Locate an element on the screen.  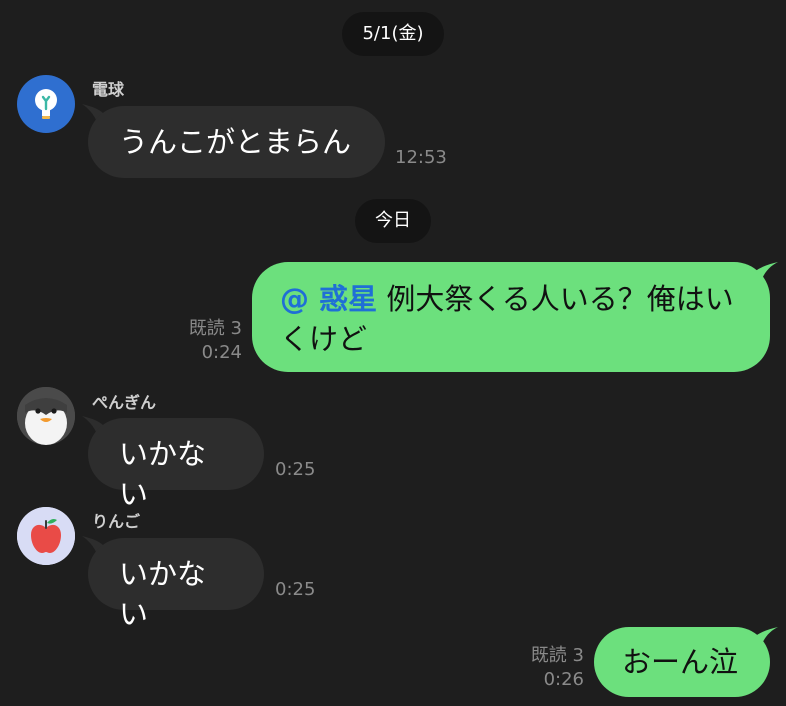
message-time: 0:24 is located at coordinates (221, 352).